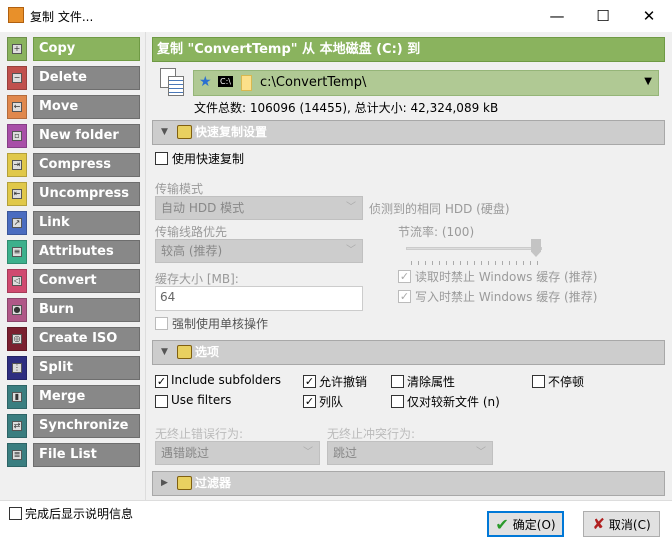 Image resolution: width=672 pixels, height=543 pixels. Describe the element at coordinates (431, 382) in the screenshot. I see `clear-attributes-label: 清除属性` at that location.